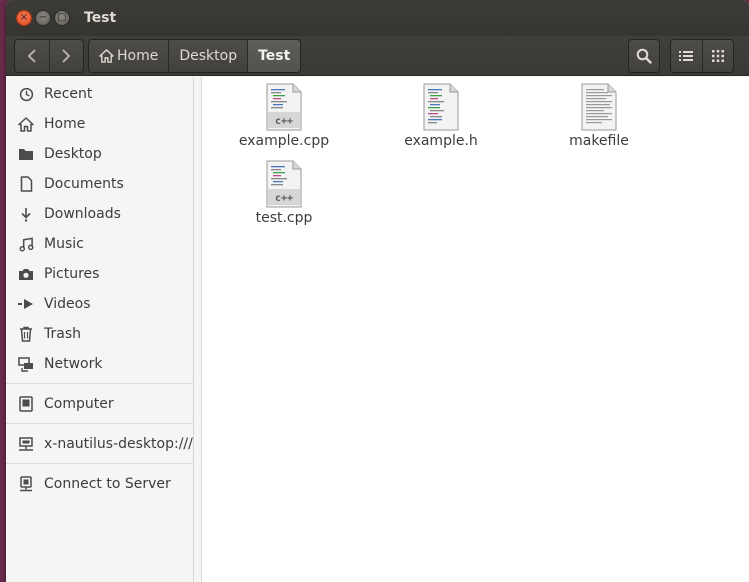 Image resolution: width=749 pixels, height=582 pixels. What do you see at coordinates (100, 18) in the screenshot?
I see `window-title: Test` at bounding box center [100, 18].